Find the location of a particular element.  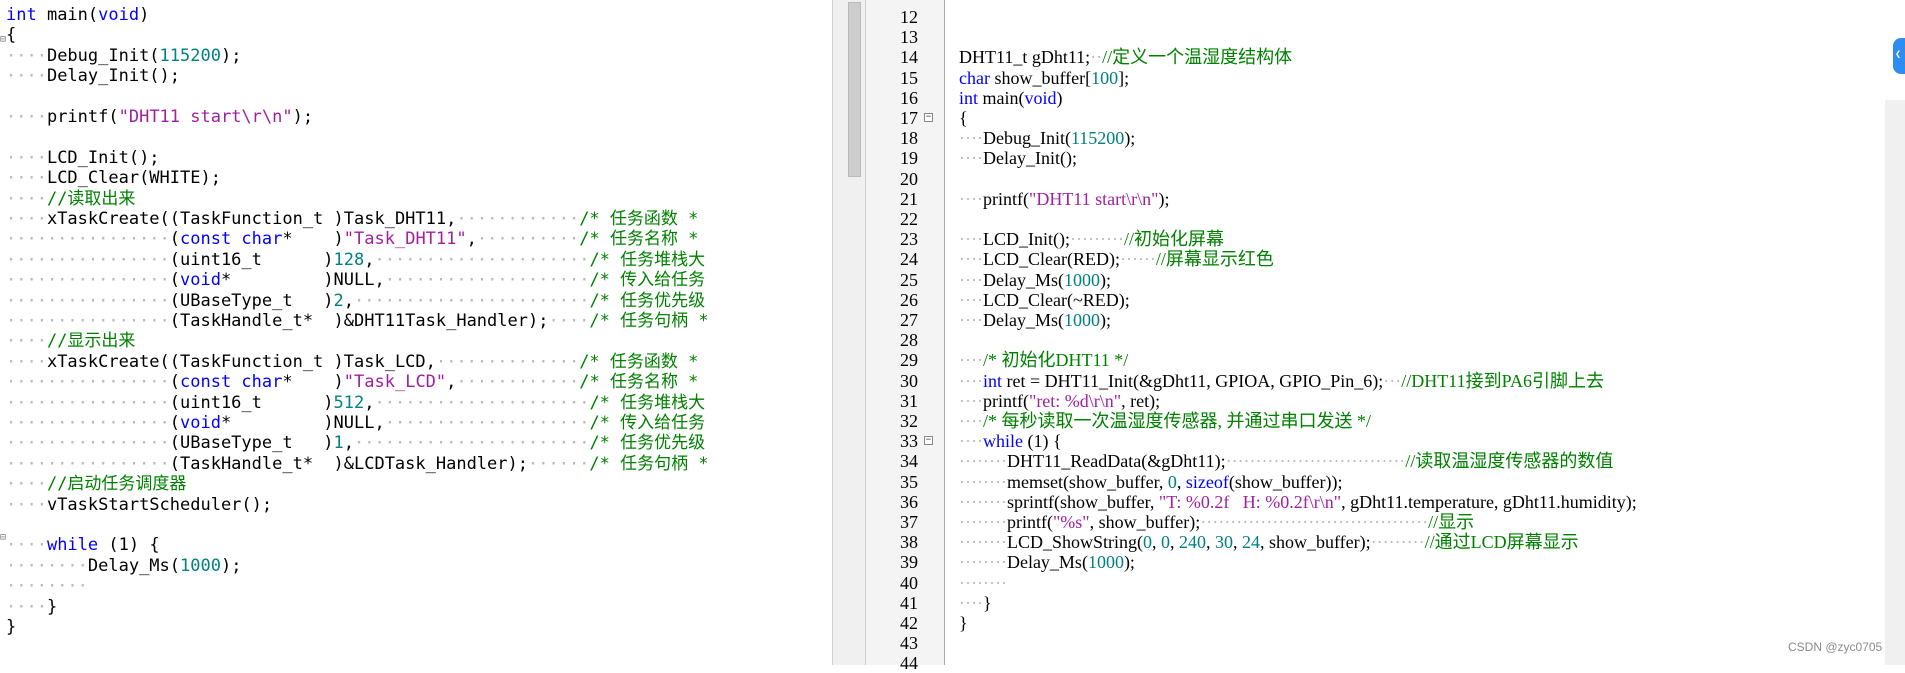

code-token: LCD_ShowString( is located at coordinates (1074, 542).